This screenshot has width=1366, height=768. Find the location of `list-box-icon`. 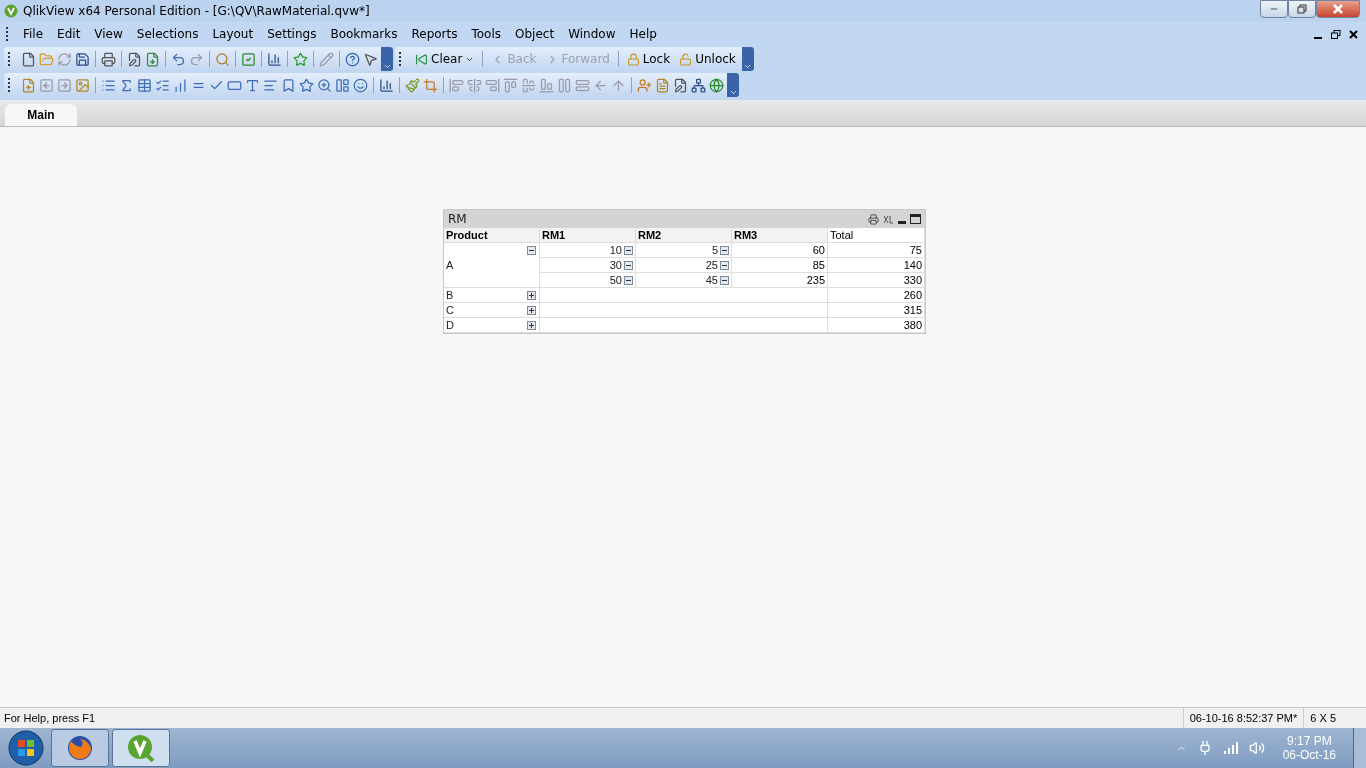

list-box-icon is located at coordinates (108, 85).